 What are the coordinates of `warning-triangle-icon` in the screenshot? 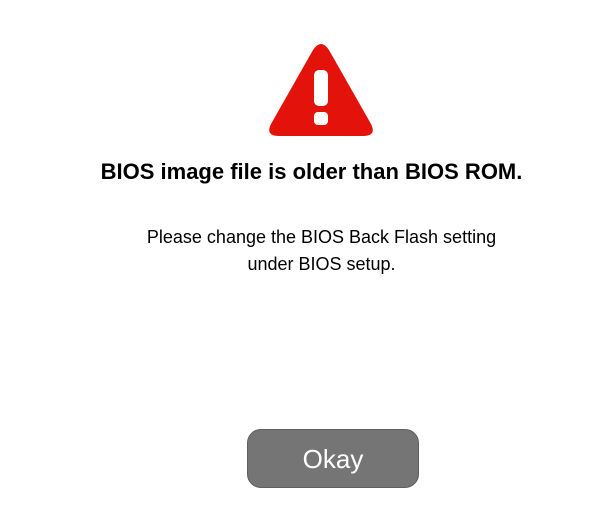 It's located at (321, 90).